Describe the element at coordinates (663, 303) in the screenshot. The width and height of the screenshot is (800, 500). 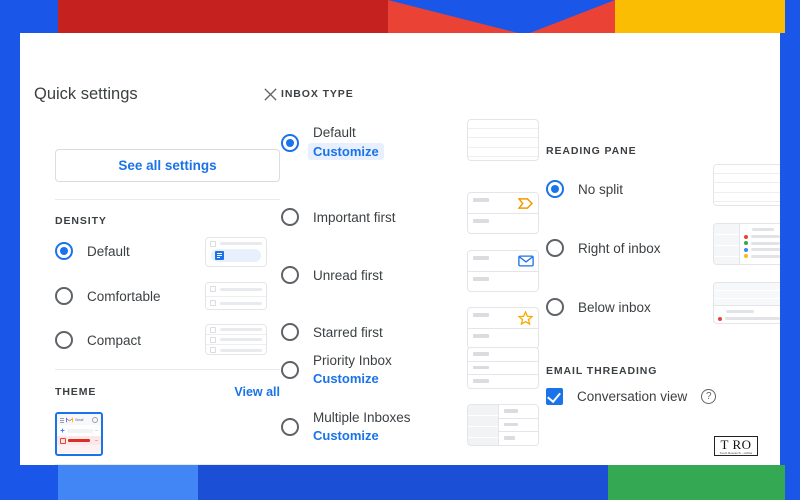
I see `reading-pane-option-below-inbox: Below inbox` at that location.